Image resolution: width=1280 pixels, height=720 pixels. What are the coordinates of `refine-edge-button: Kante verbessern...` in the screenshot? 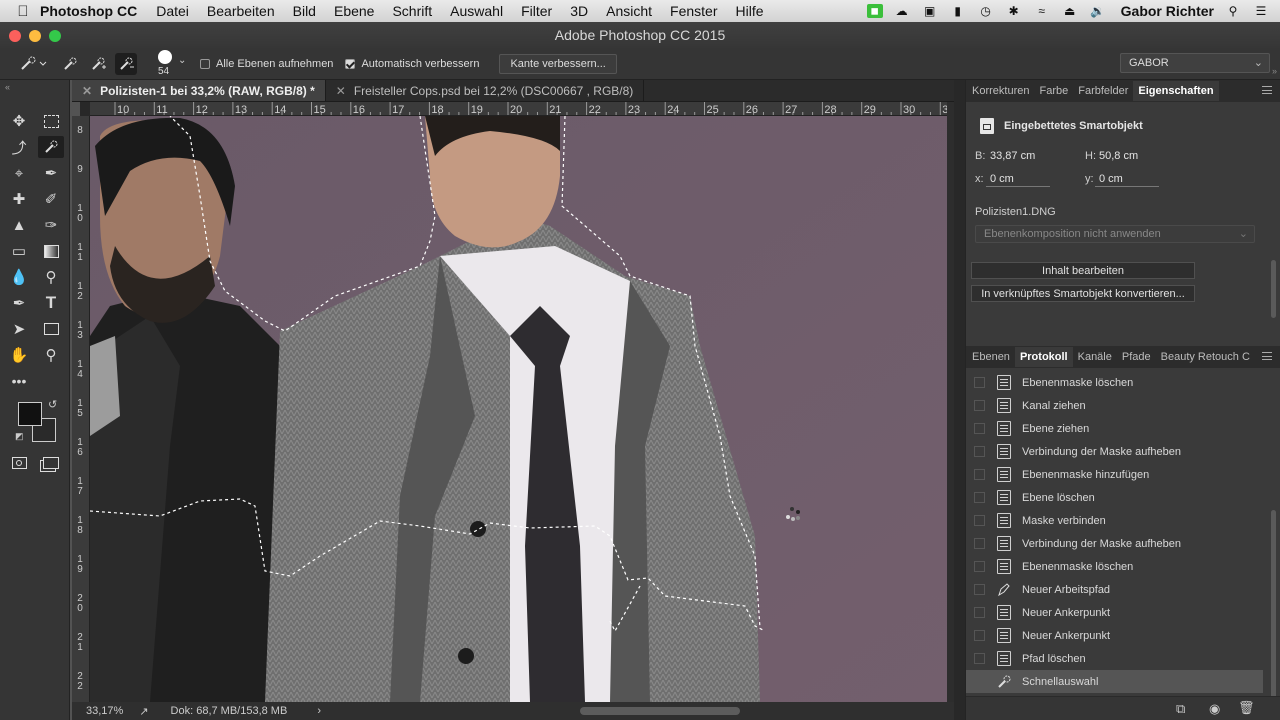 It's located at (558, 63).